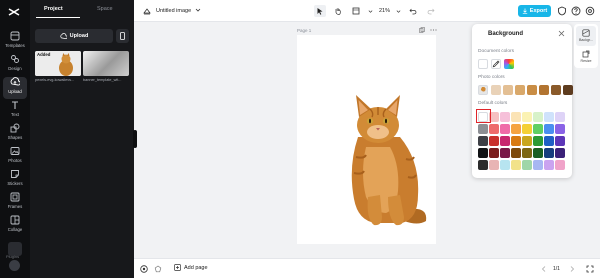 Image resolution: width=600 pixels, height=278 pixels. What do you see at coordinates (338, 11) in the screenshot?
I see `hand-tool-button` at bounding box center [338, 11].